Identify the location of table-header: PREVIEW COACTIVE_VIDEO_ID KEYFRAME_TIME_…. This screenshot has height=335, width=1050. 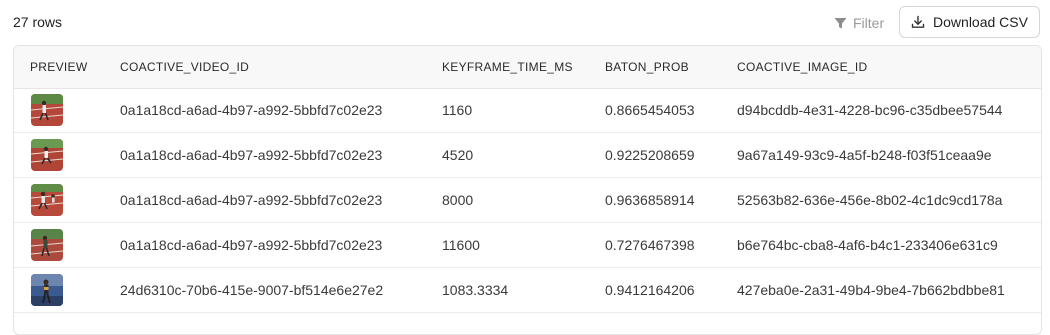
(527, 67).